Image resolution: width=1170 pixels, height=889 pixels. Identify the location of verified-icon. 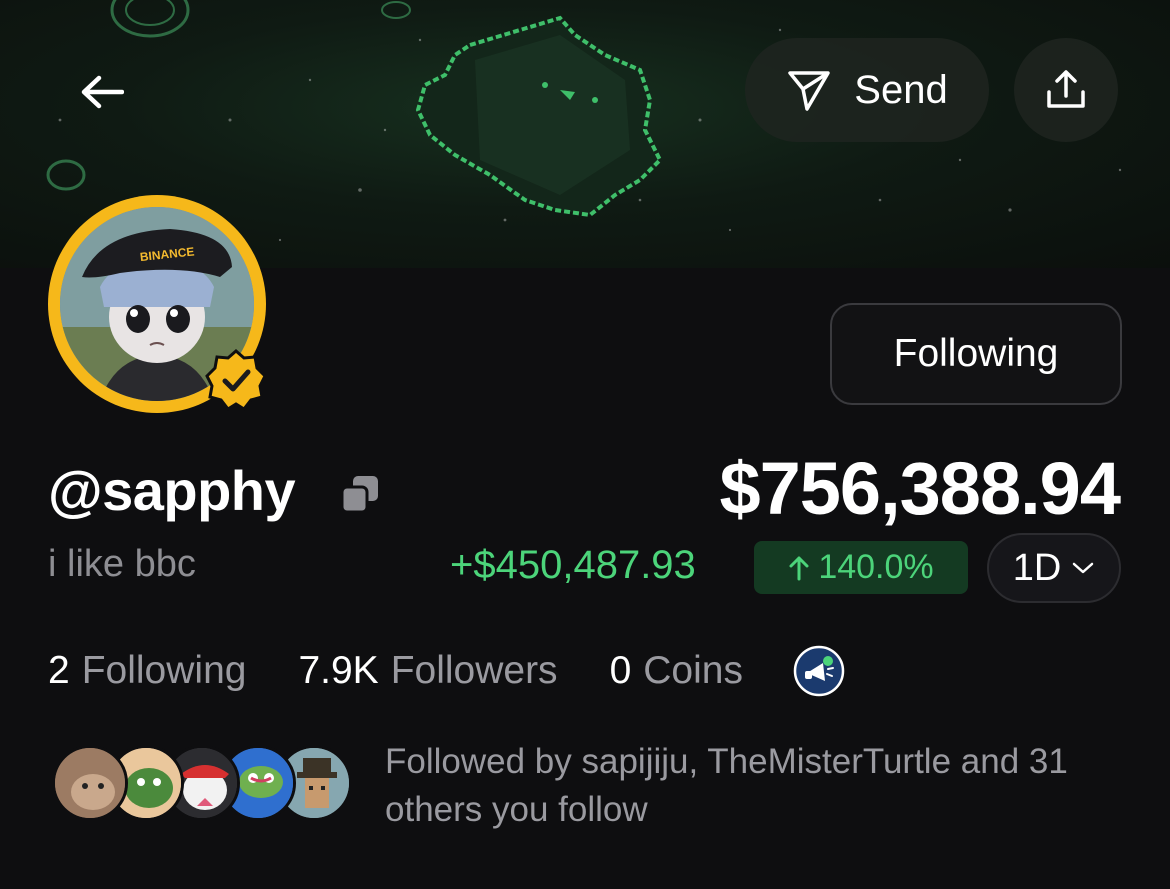
(236, 380).